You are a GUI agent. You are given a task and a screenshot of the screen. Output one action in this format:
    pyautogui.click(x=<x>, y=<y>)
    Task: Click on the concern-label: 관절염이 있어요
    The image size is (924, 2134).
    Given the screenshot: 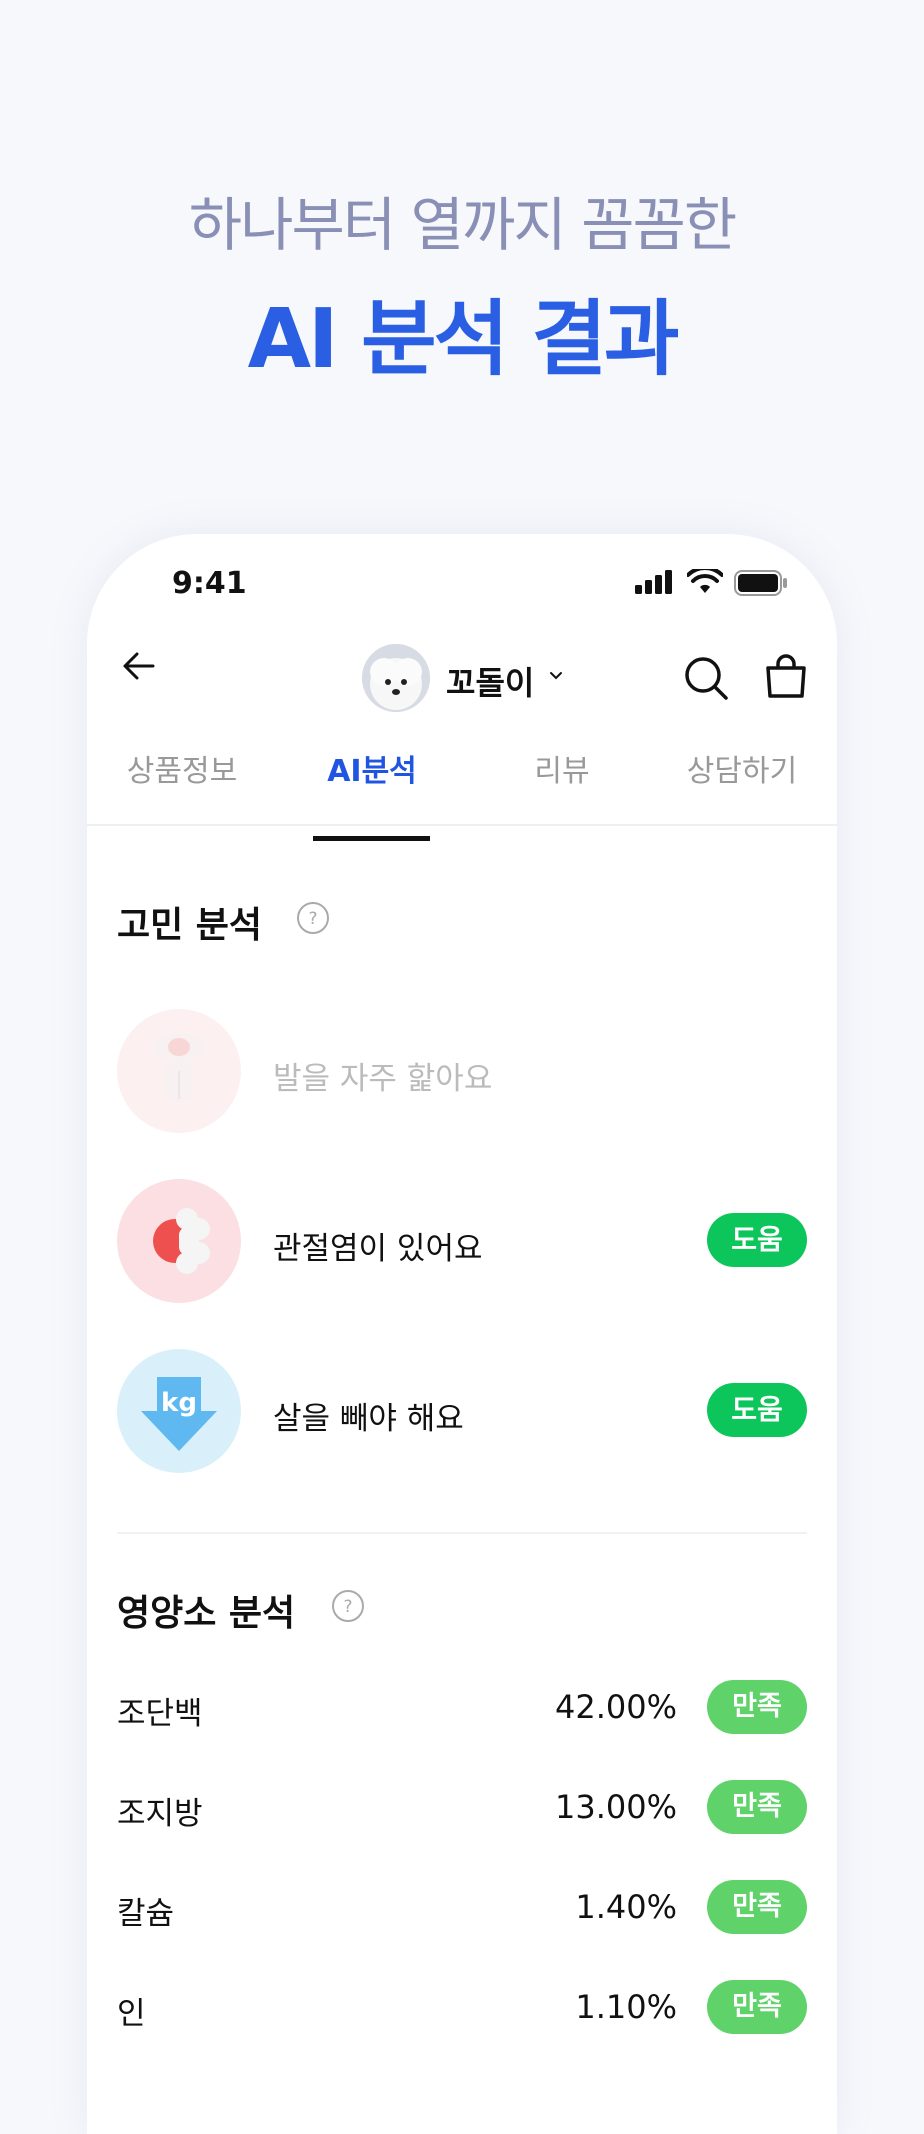 What is the action you would take?
    pyautogui.click(x=378, y=1249)
    